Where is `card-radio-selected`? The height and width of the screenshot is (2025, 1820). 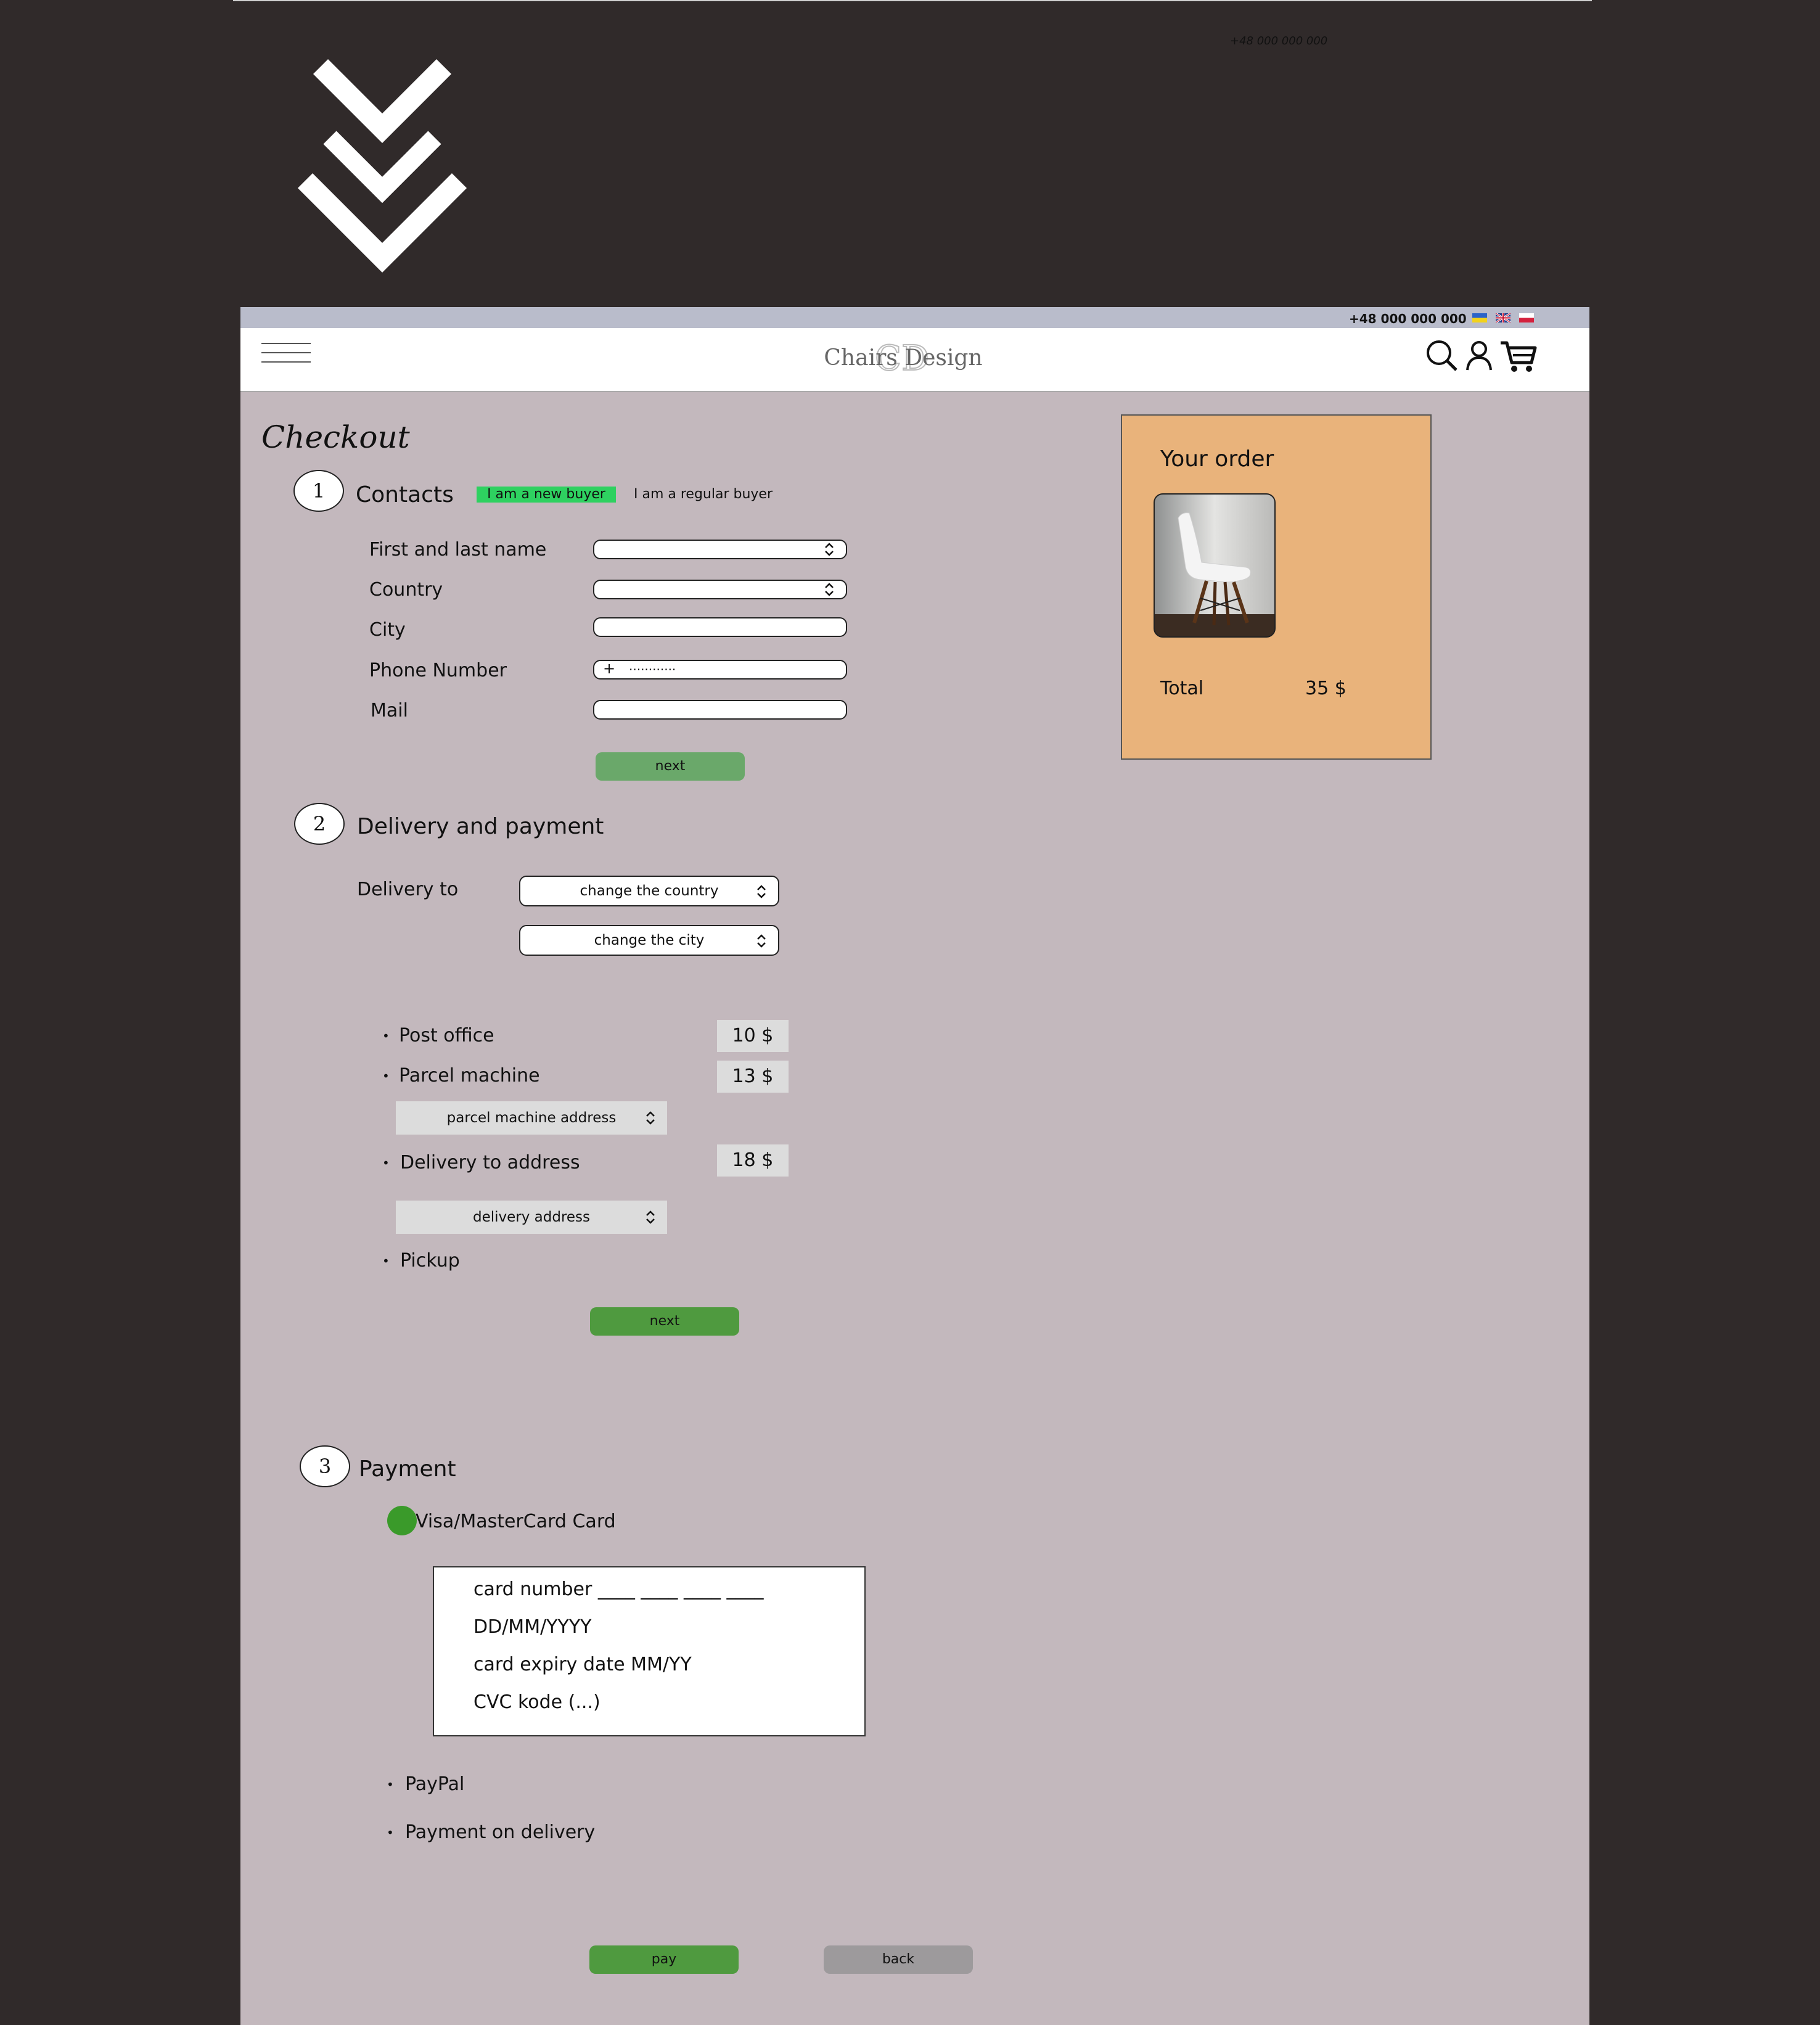 card-radio-selected is located at coordinates (402, 1520).